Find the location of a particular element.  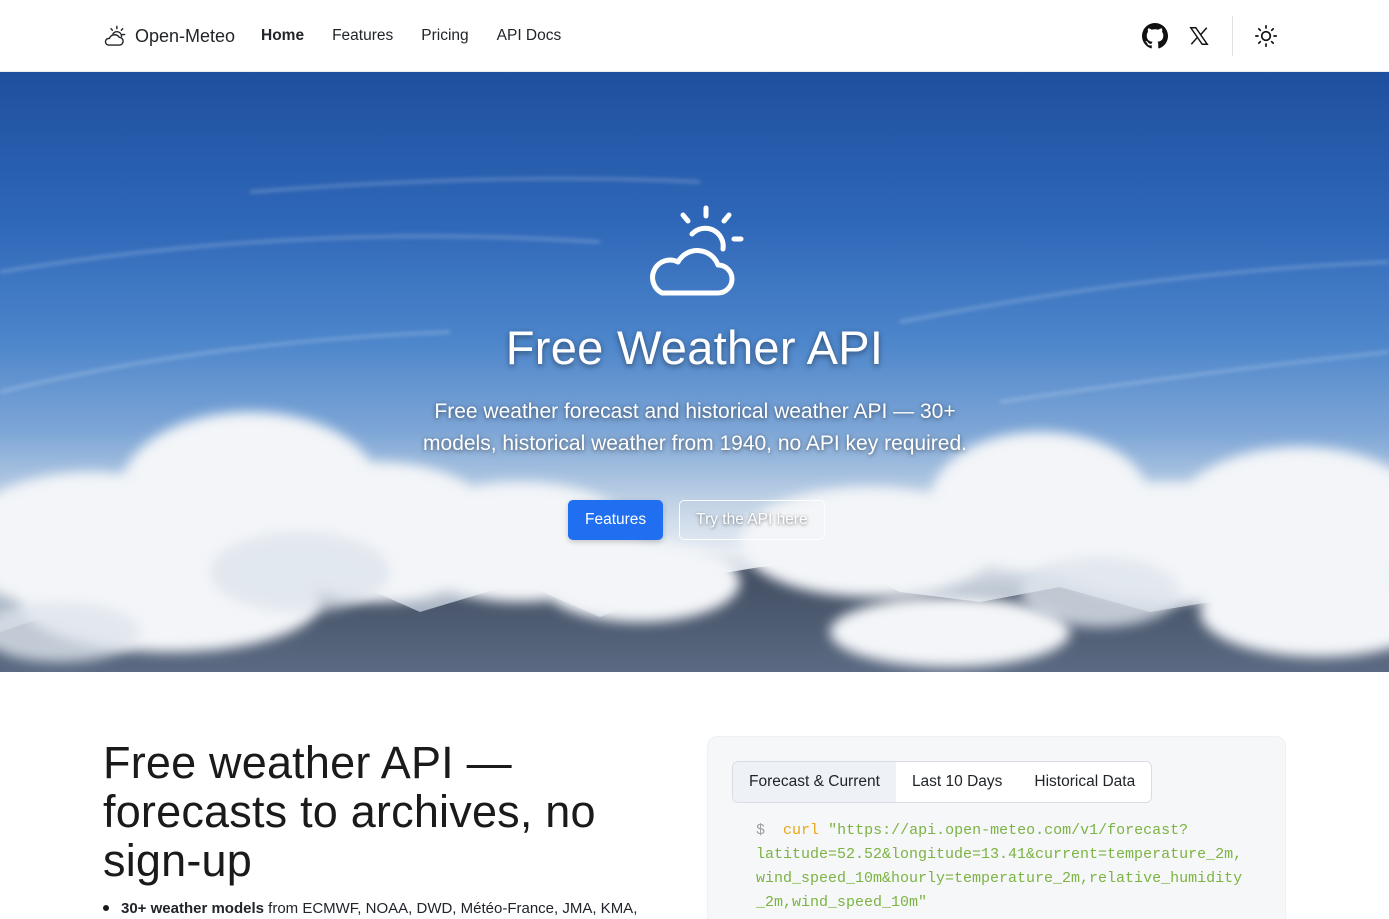

theme-toggle-button is located at coordinates (1266, 36).